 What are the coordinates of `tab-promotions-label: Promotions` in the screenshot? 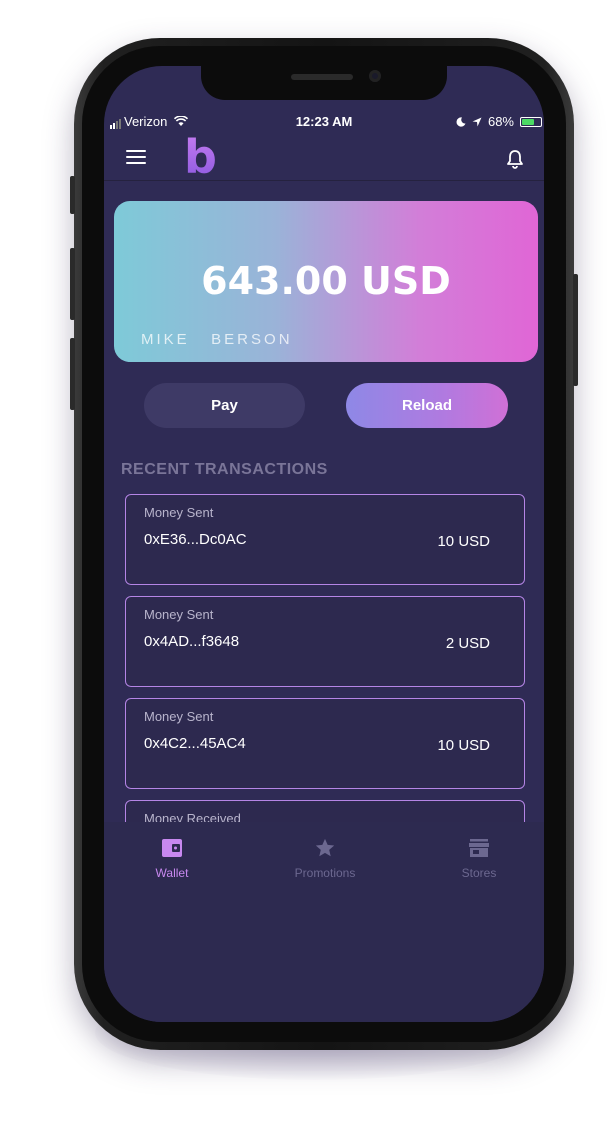 It's located at (325, 873).